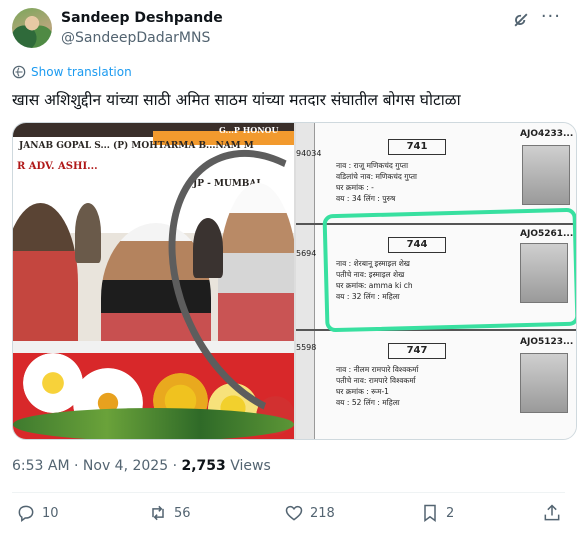 The height and width of the screenshot is (536, 577). What do you see at coordinates (449, 270) in the screenshot?
I see `highlight-box` at bounding box center [449, 270].